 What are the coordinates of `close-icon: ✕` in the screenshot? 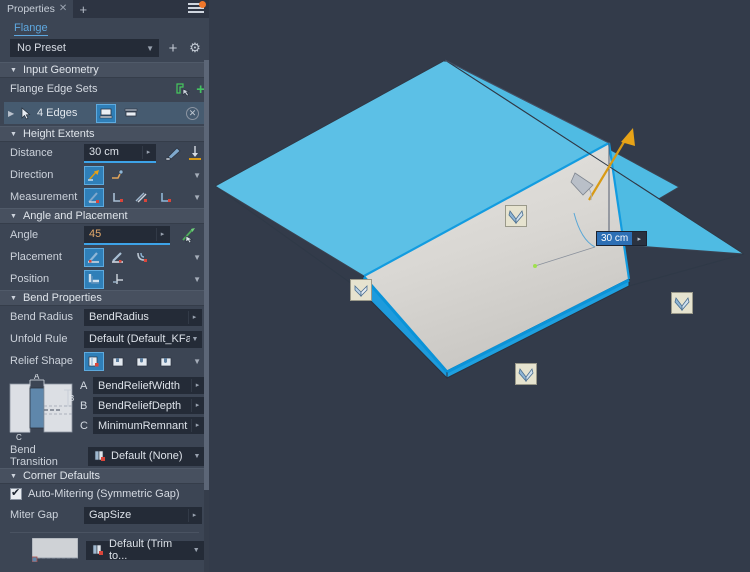 It's located at (63, 9).